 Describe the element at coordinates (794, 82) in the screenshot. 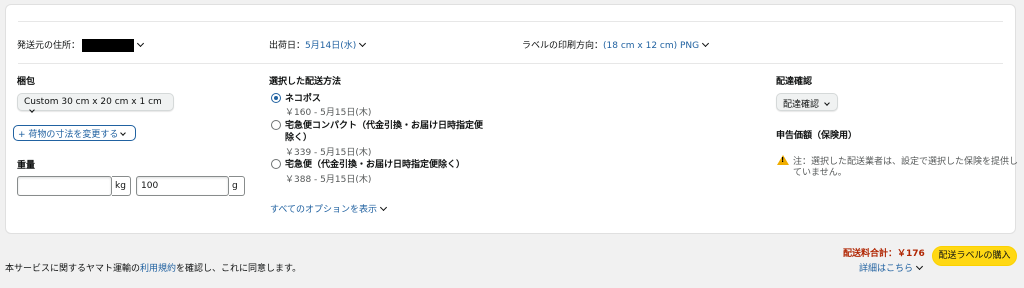

I see `confirmation-heading: 配達確認` at that location.